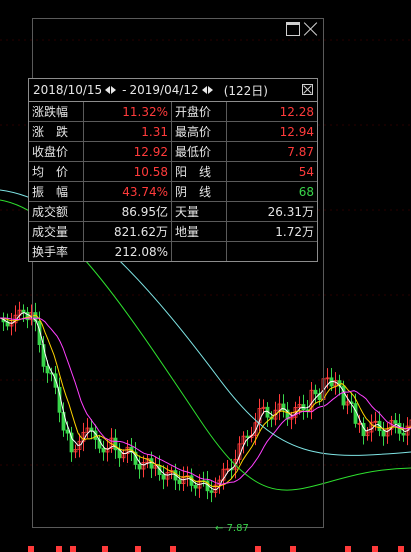 This screenshot has height=552, width=411. Describe the element at coordinates (271, 171) in the screenshot. I see `stat-value: 54` at that location.